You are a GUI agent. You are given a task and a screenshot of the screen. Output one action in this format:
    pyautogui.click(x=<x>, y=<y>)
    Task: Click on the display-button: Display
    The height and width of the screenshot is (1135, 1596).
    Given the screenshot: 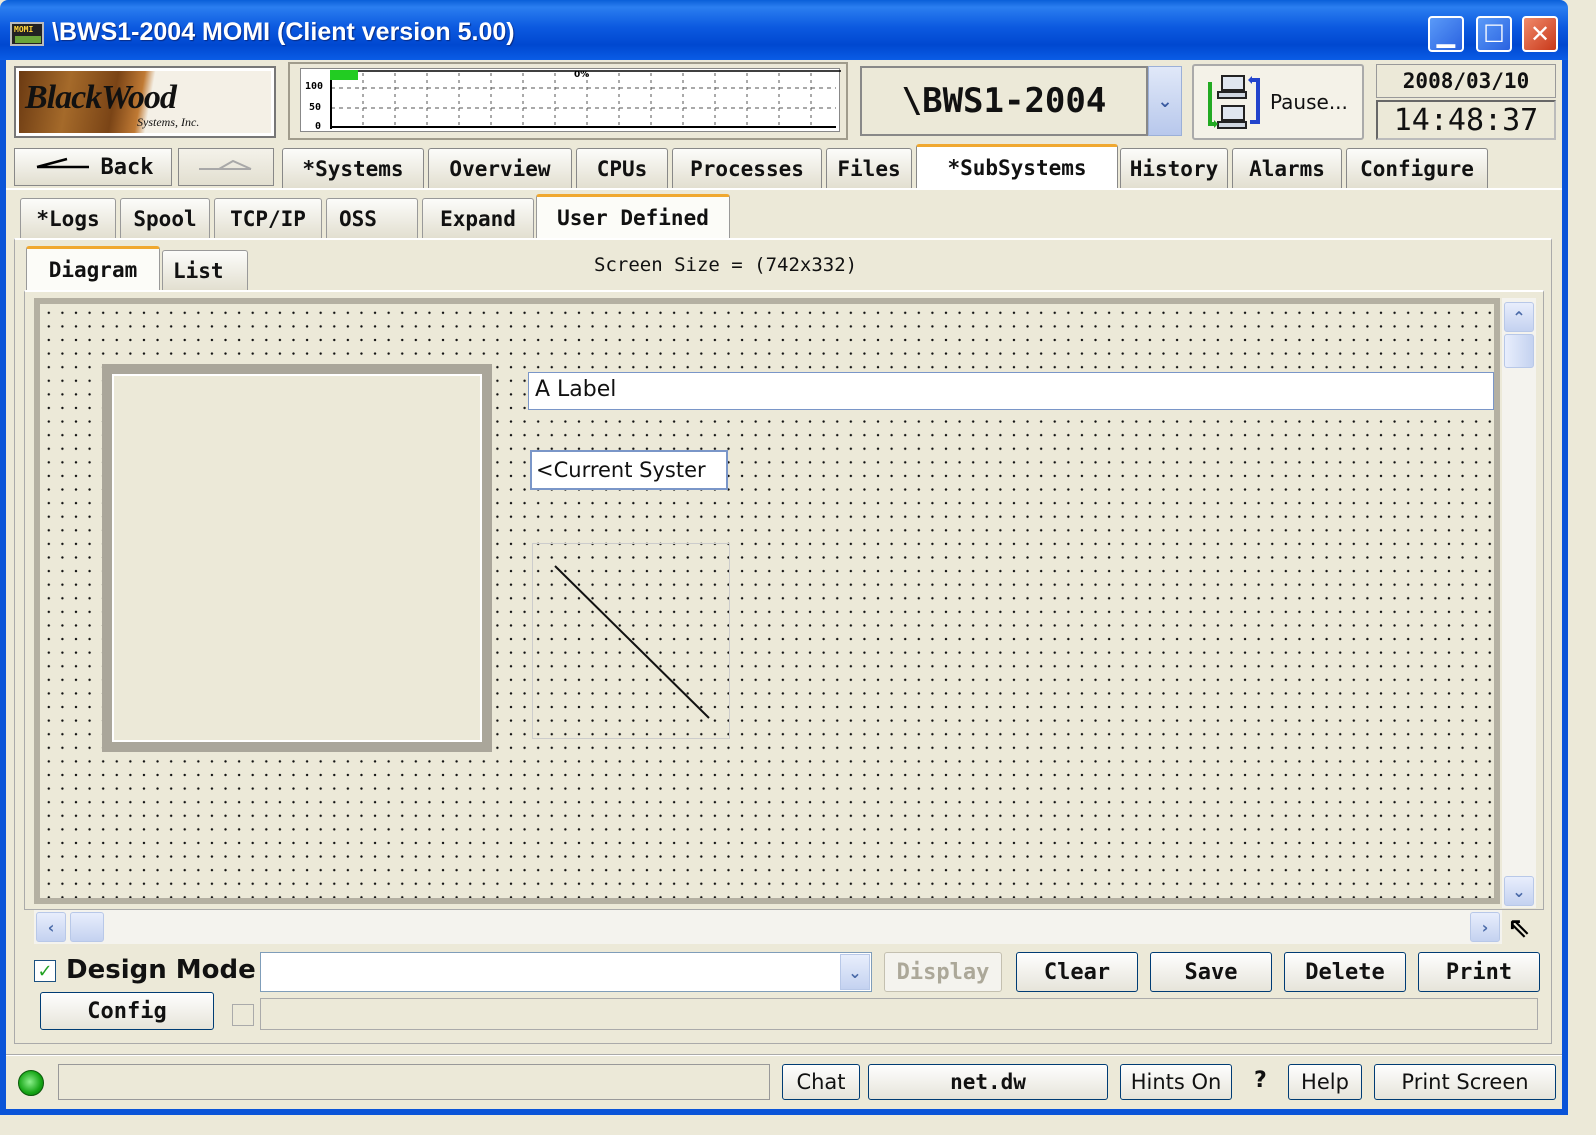 What is the action you would take?
    pyautogui.click(x=943, y=972)
    